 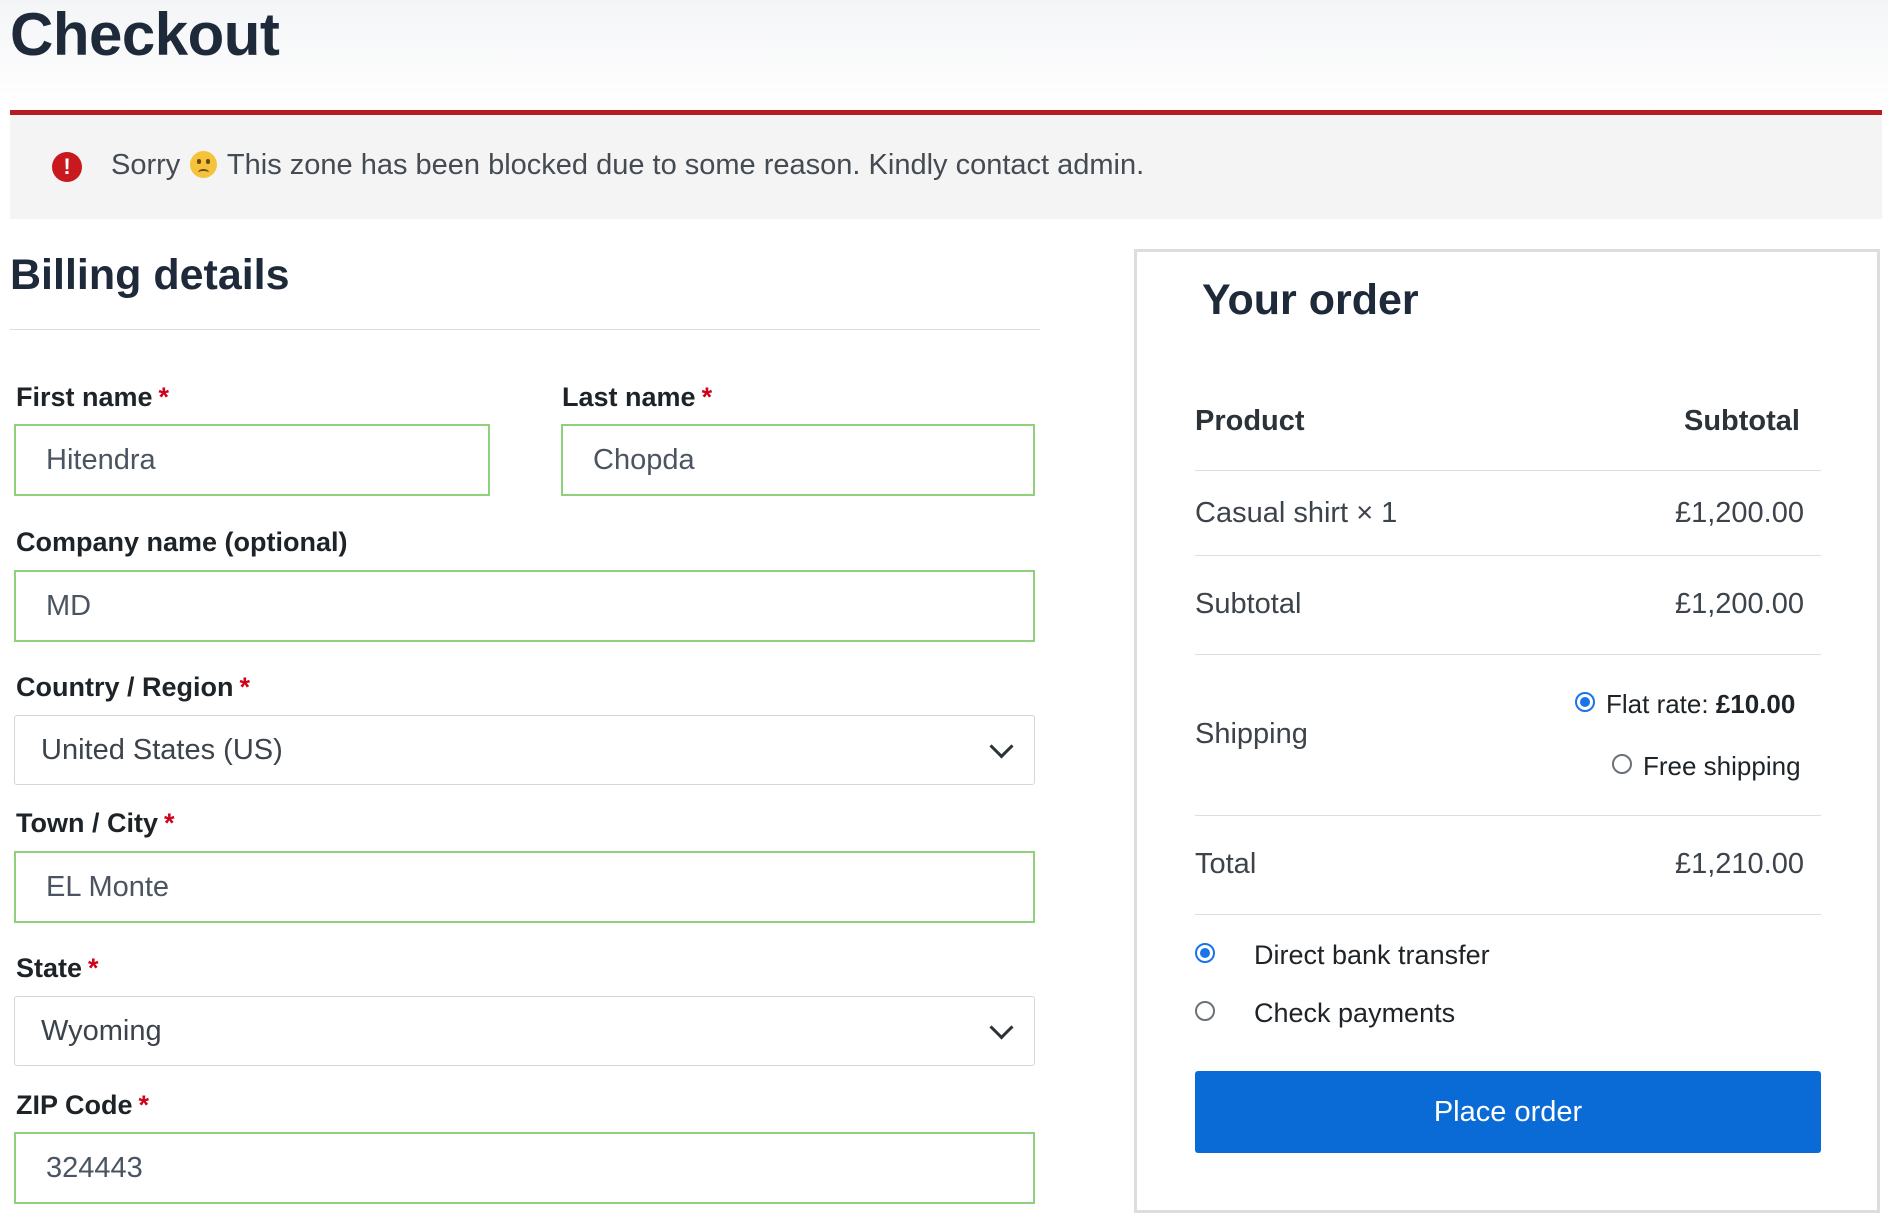 What do you see at coordinates (133, 687) in the screenshot?
I see `country-label: Country / Region *` at bounding box center [133, 687].